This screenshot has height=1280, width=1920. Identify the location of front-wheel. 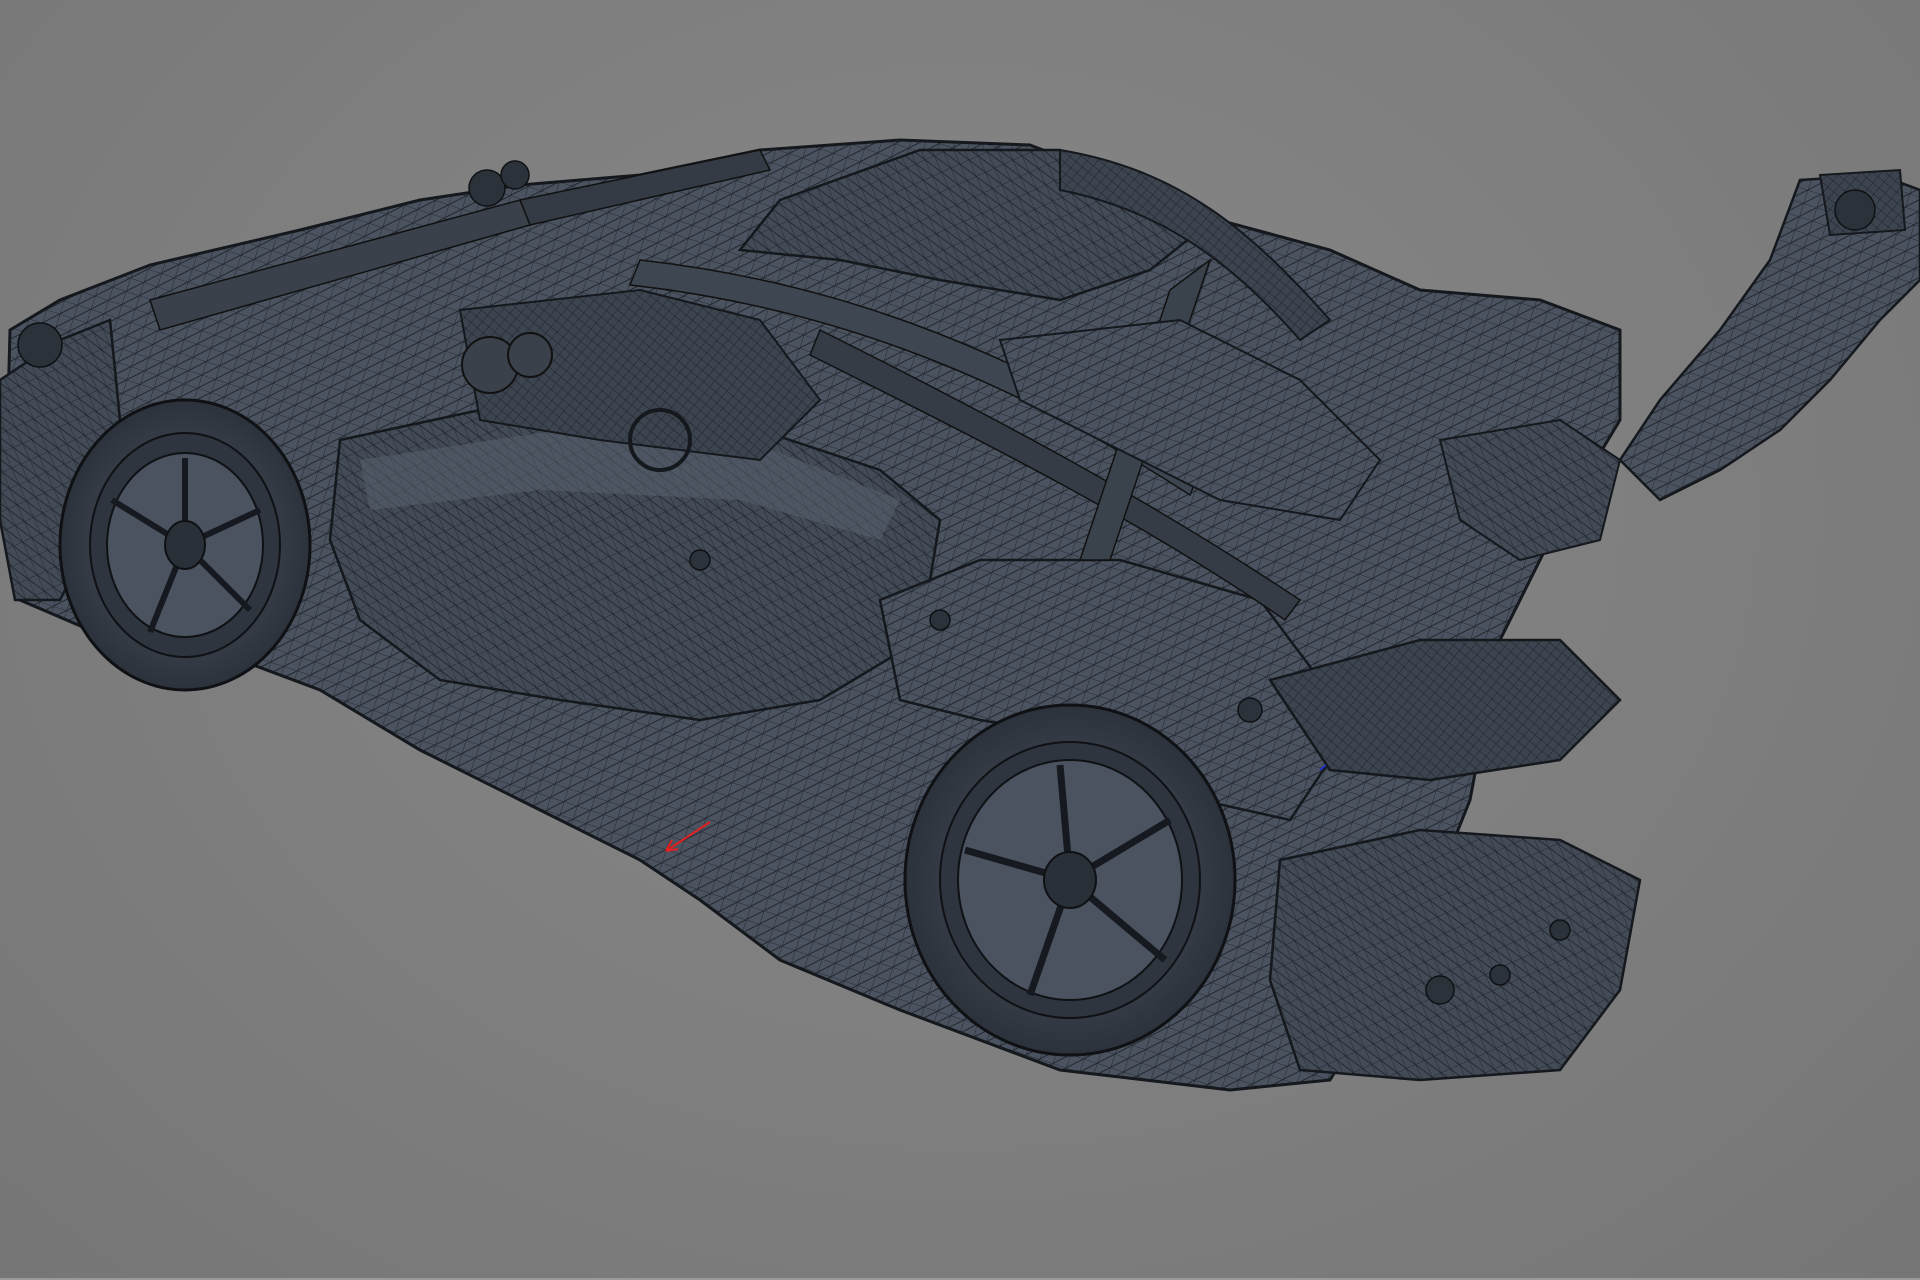
(1070, 880).